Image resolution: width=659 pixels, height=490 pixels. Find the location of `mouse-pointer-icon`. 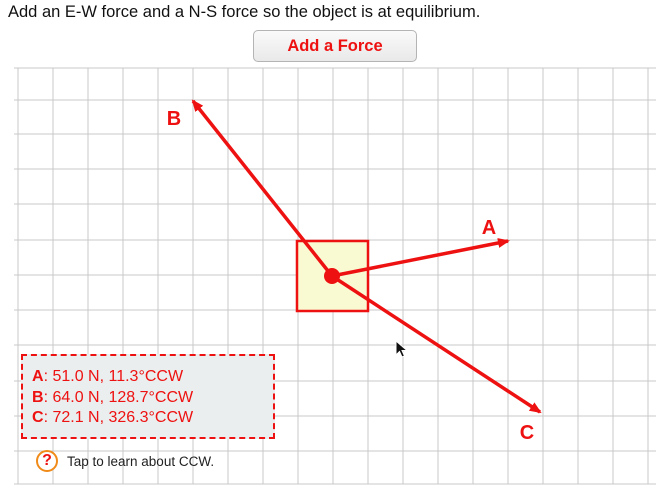

mouse-pointer-icon is located at coordinates (402, 349).